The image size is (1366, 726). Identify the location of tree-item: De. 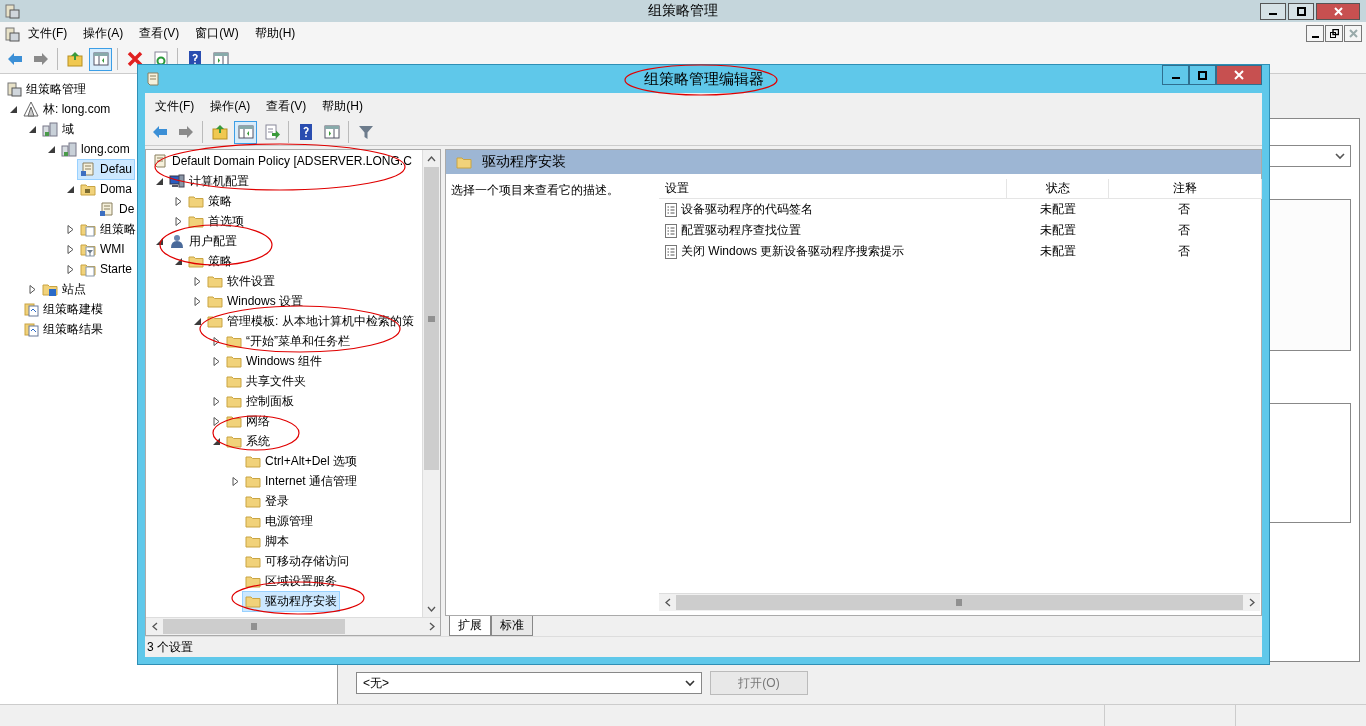
(117, 209).